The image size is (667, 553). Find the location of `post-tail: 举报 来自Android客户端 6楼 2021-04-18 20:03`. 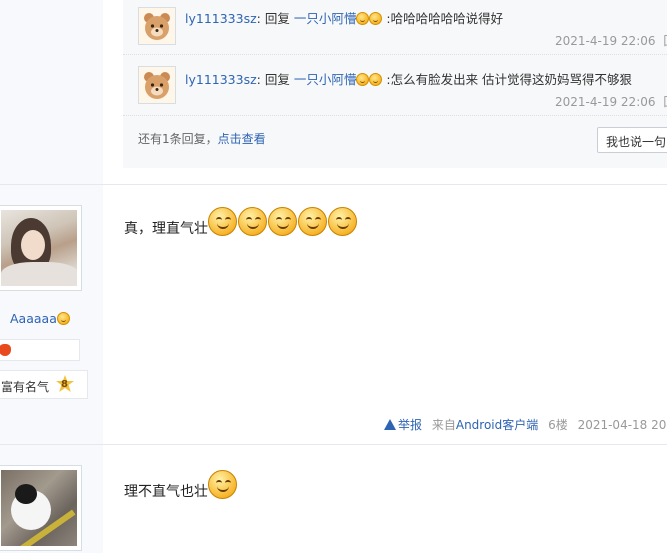

post-tail: 举报 来自Android客户端 6楼 2021-04-18 20:03 is located at coordinates (525, 424).